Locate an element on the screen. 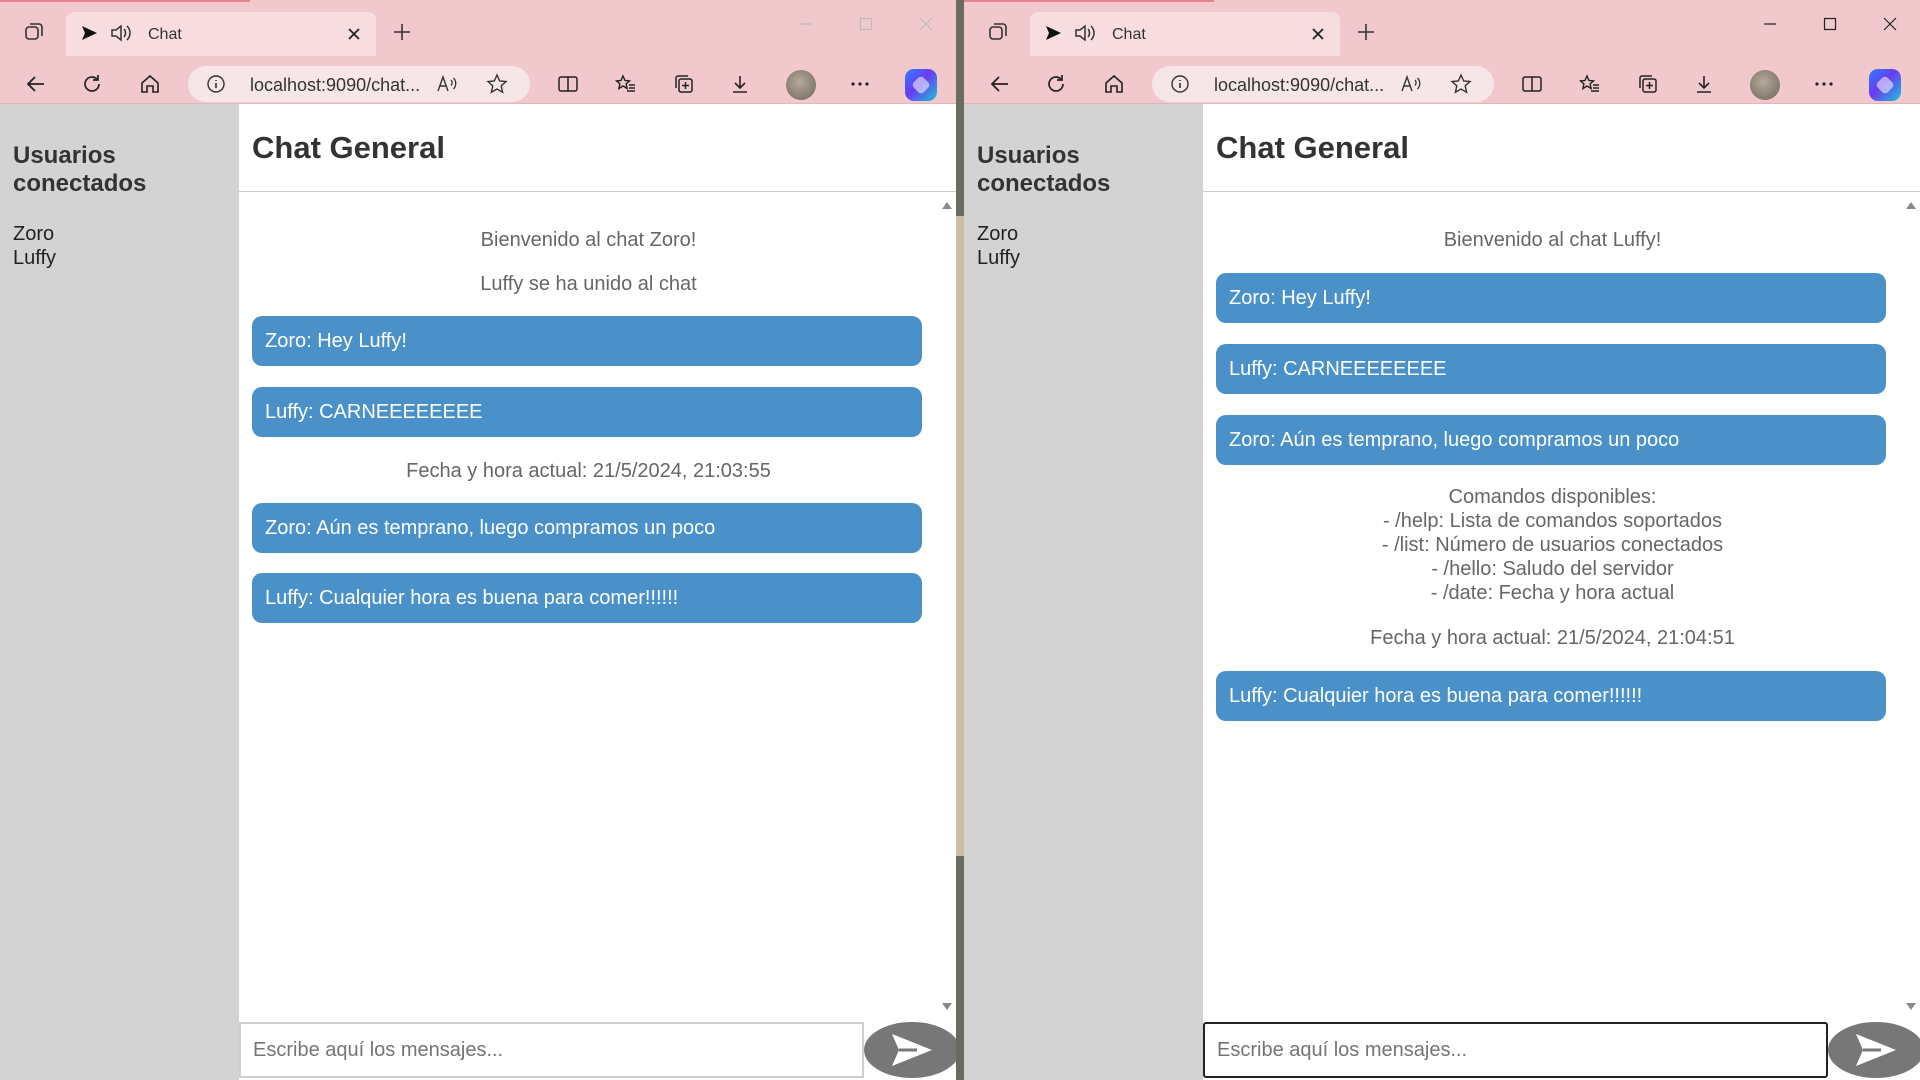  chat-title: Chat General is located at coordinates (1312, 147).